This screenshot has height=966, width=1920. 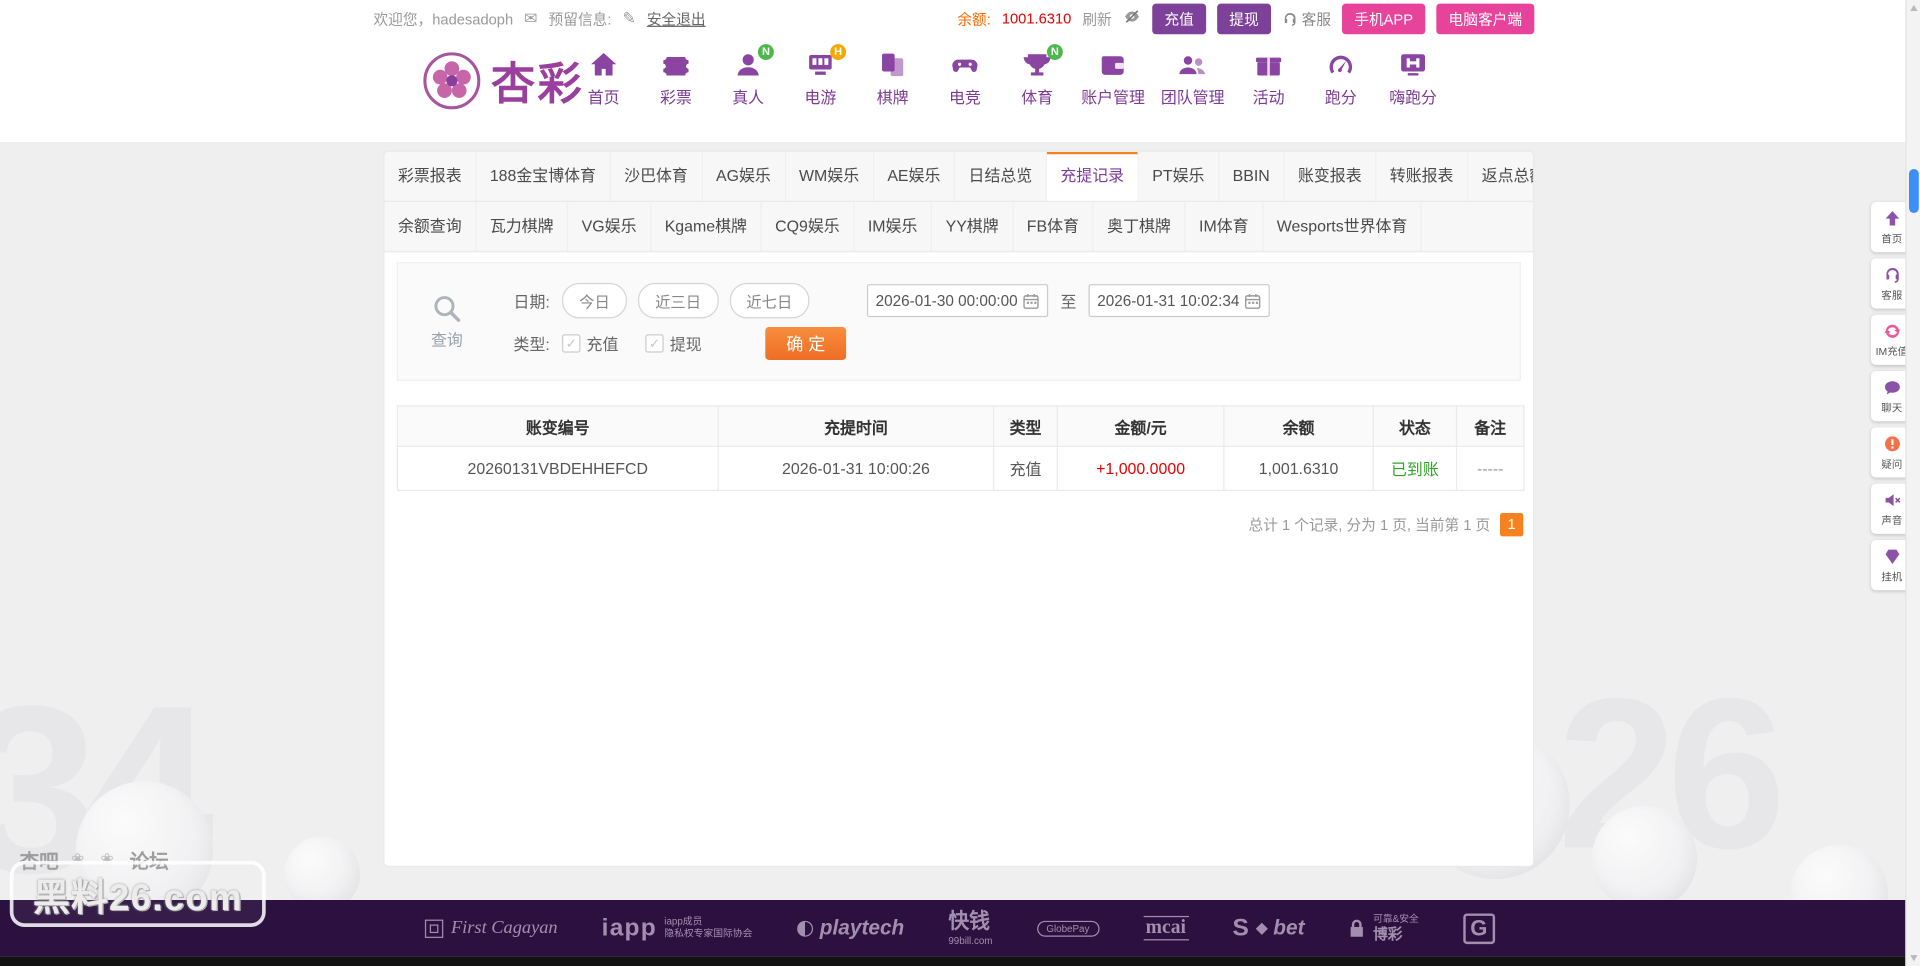 What do you see at coordinates (1341, 78) in the screenshot?
I see `nav-item-paofen: 跑分` at bounding box center [1341, 78].